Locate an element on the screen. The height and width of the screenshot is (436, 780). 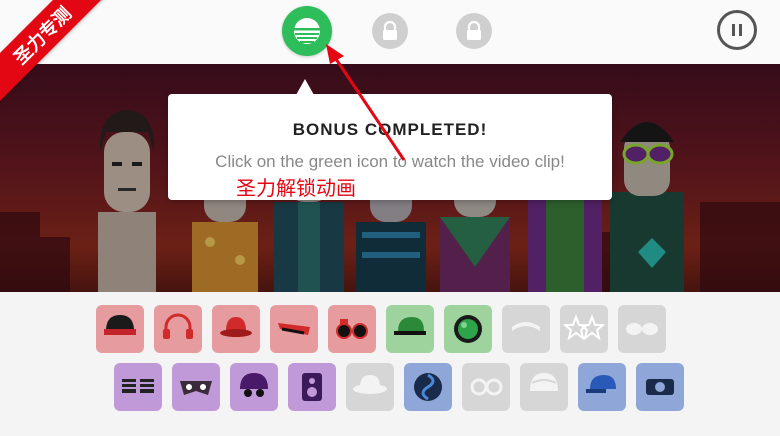
star-glasses-icon is located at coordinates (584, 327).